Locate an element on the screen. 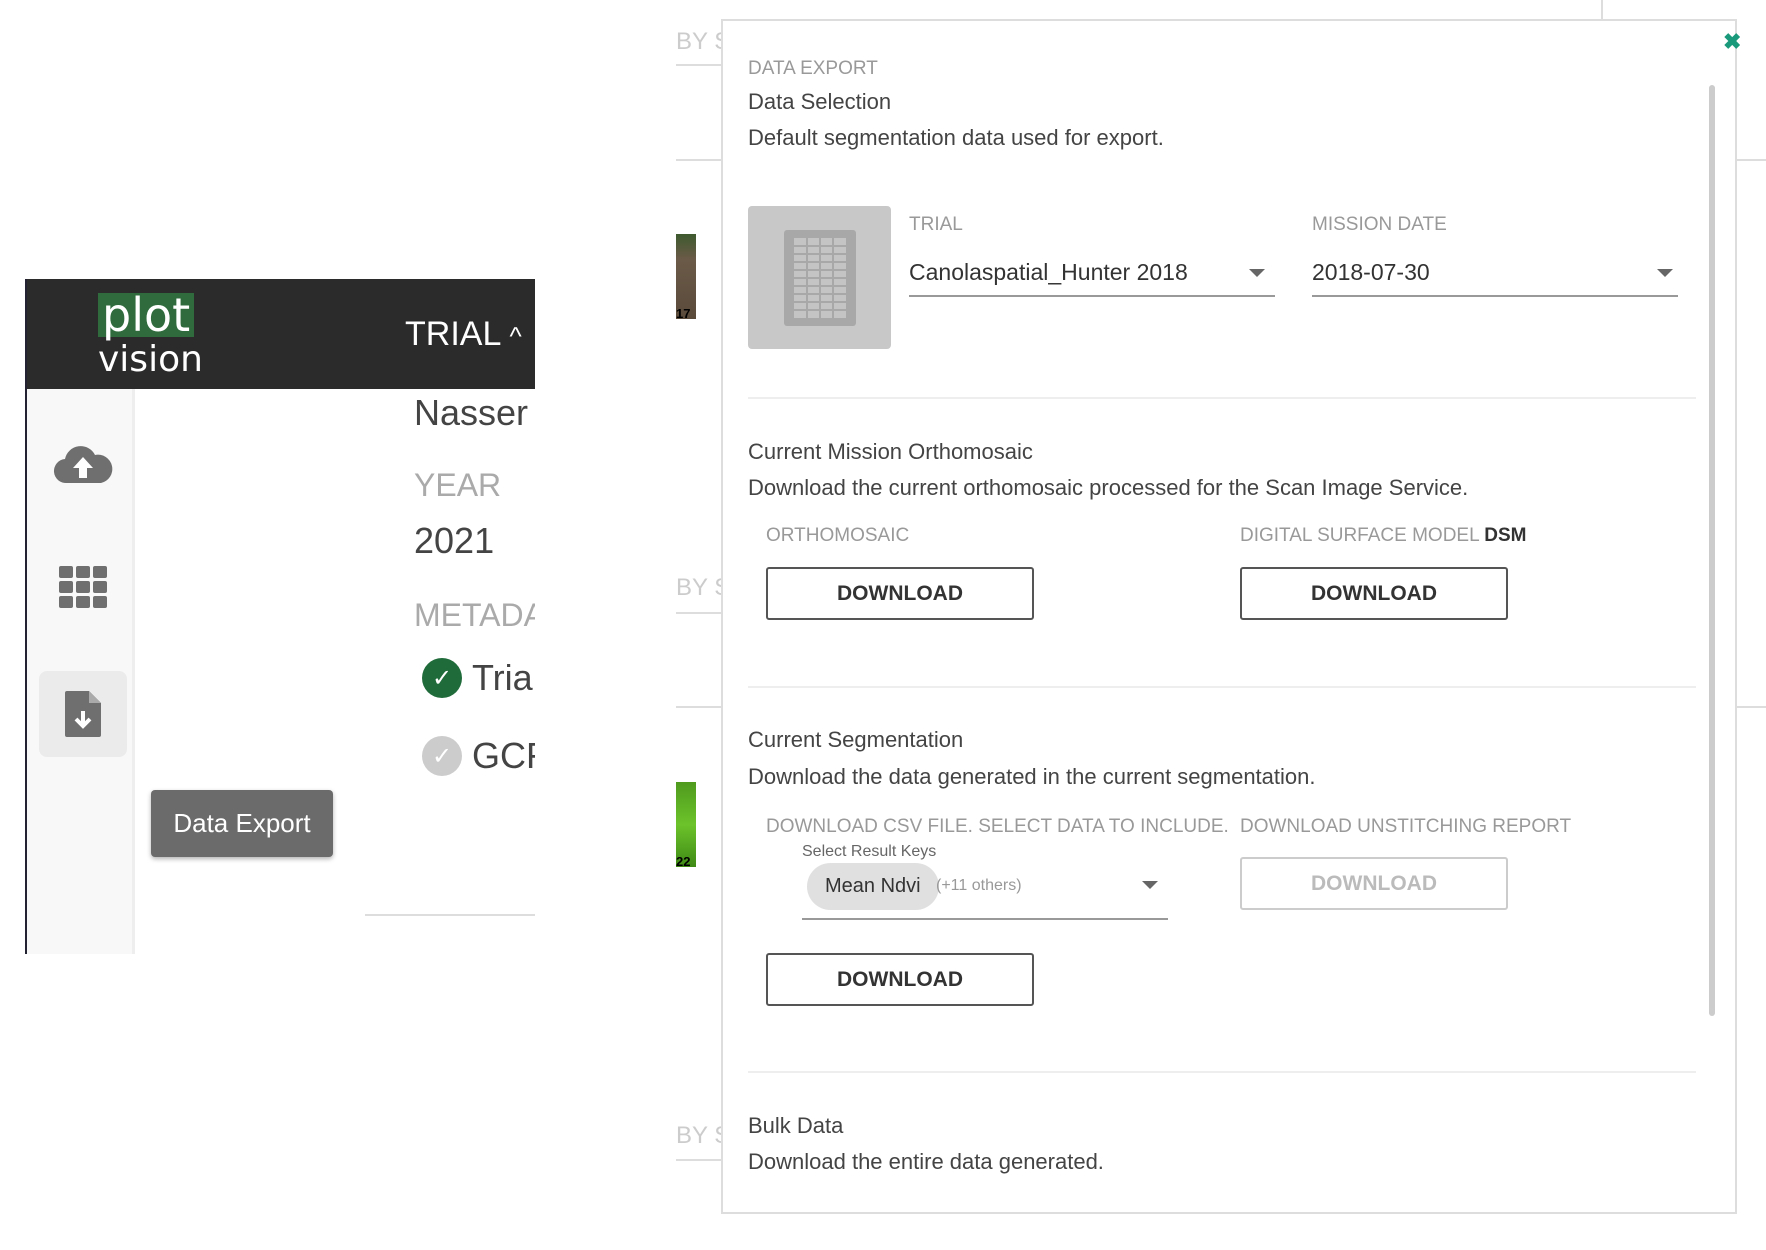  field-plots-icon is located at coordinates (819, 277).